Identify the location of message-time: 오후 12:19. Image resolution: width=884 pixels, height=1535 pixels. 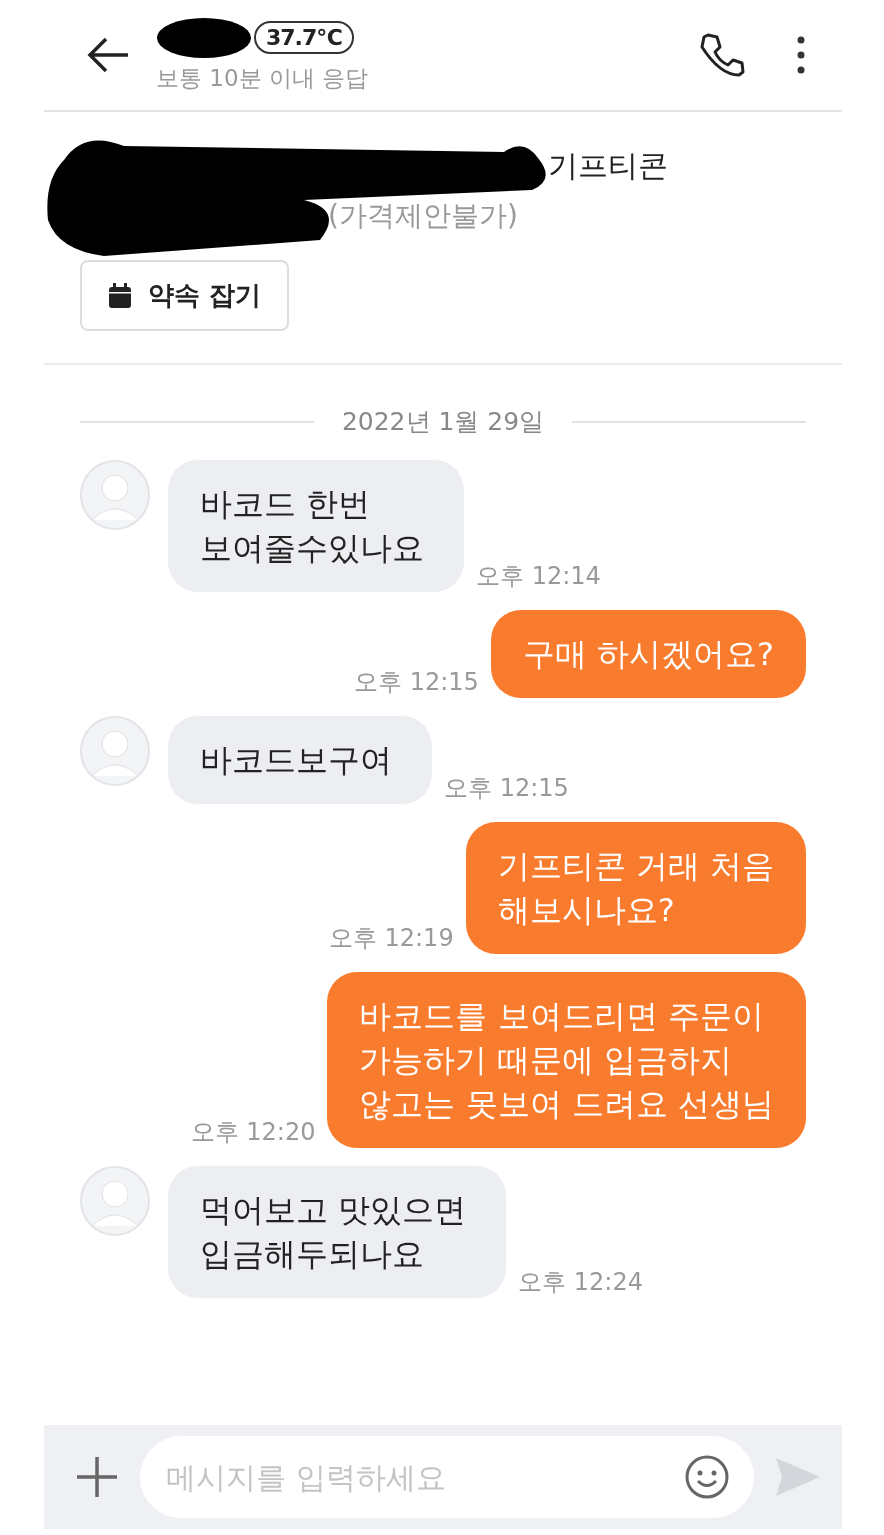
(391, 938).